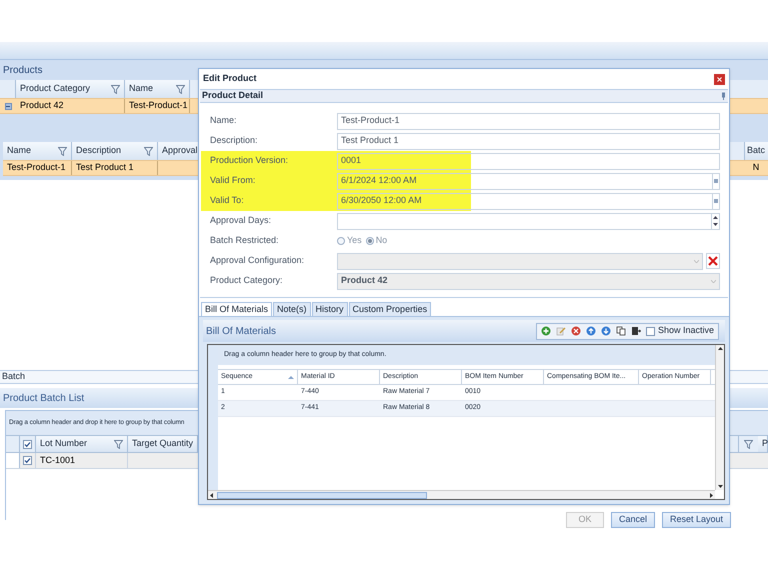  I want to click on column-header: P, so click(763, 444).